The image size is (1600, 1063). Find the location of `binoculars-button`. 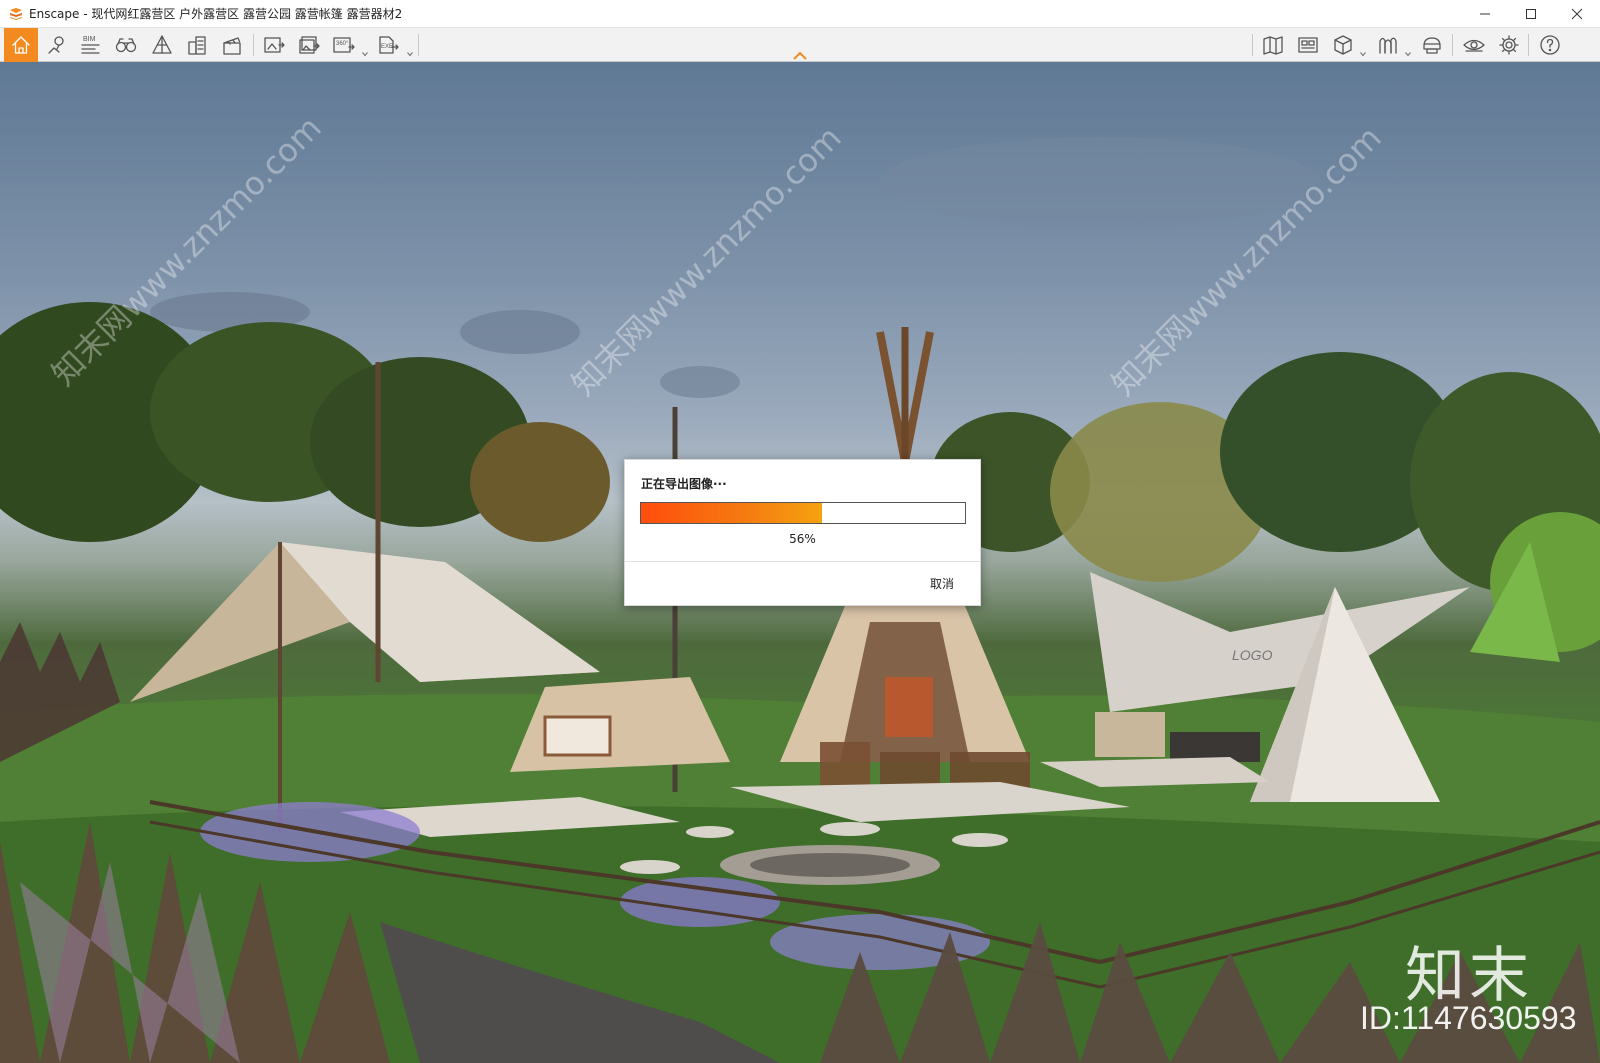

binoculars-button is located at coordinates (126, 45).